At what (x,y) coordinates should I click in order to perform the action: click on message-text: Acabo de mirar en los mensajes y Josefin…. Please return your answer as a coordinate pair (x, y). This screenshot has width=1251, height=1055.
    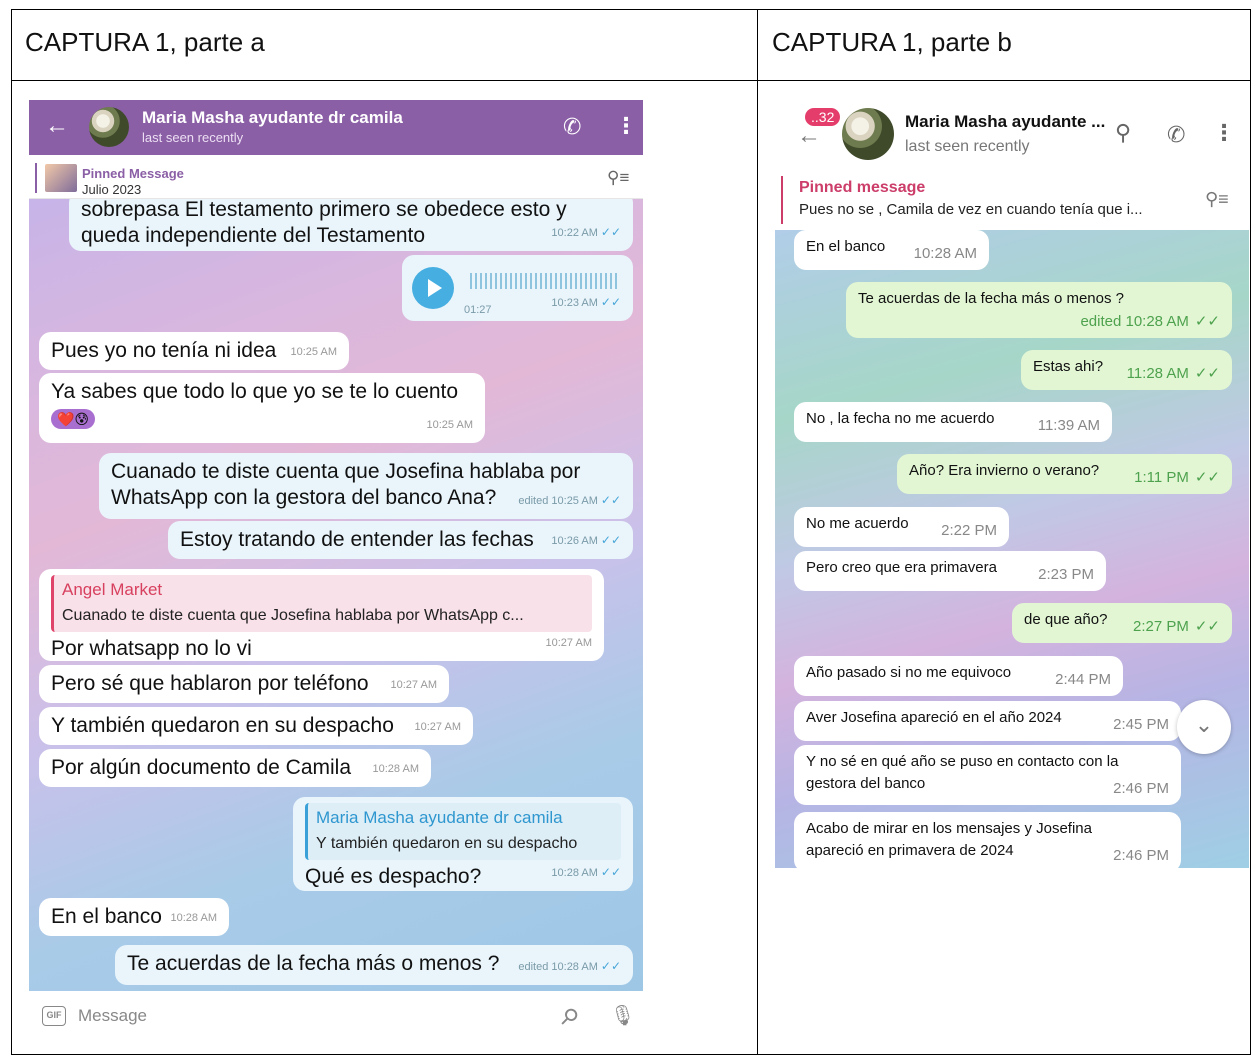
    Looking at the image, I should click on (949, 828).